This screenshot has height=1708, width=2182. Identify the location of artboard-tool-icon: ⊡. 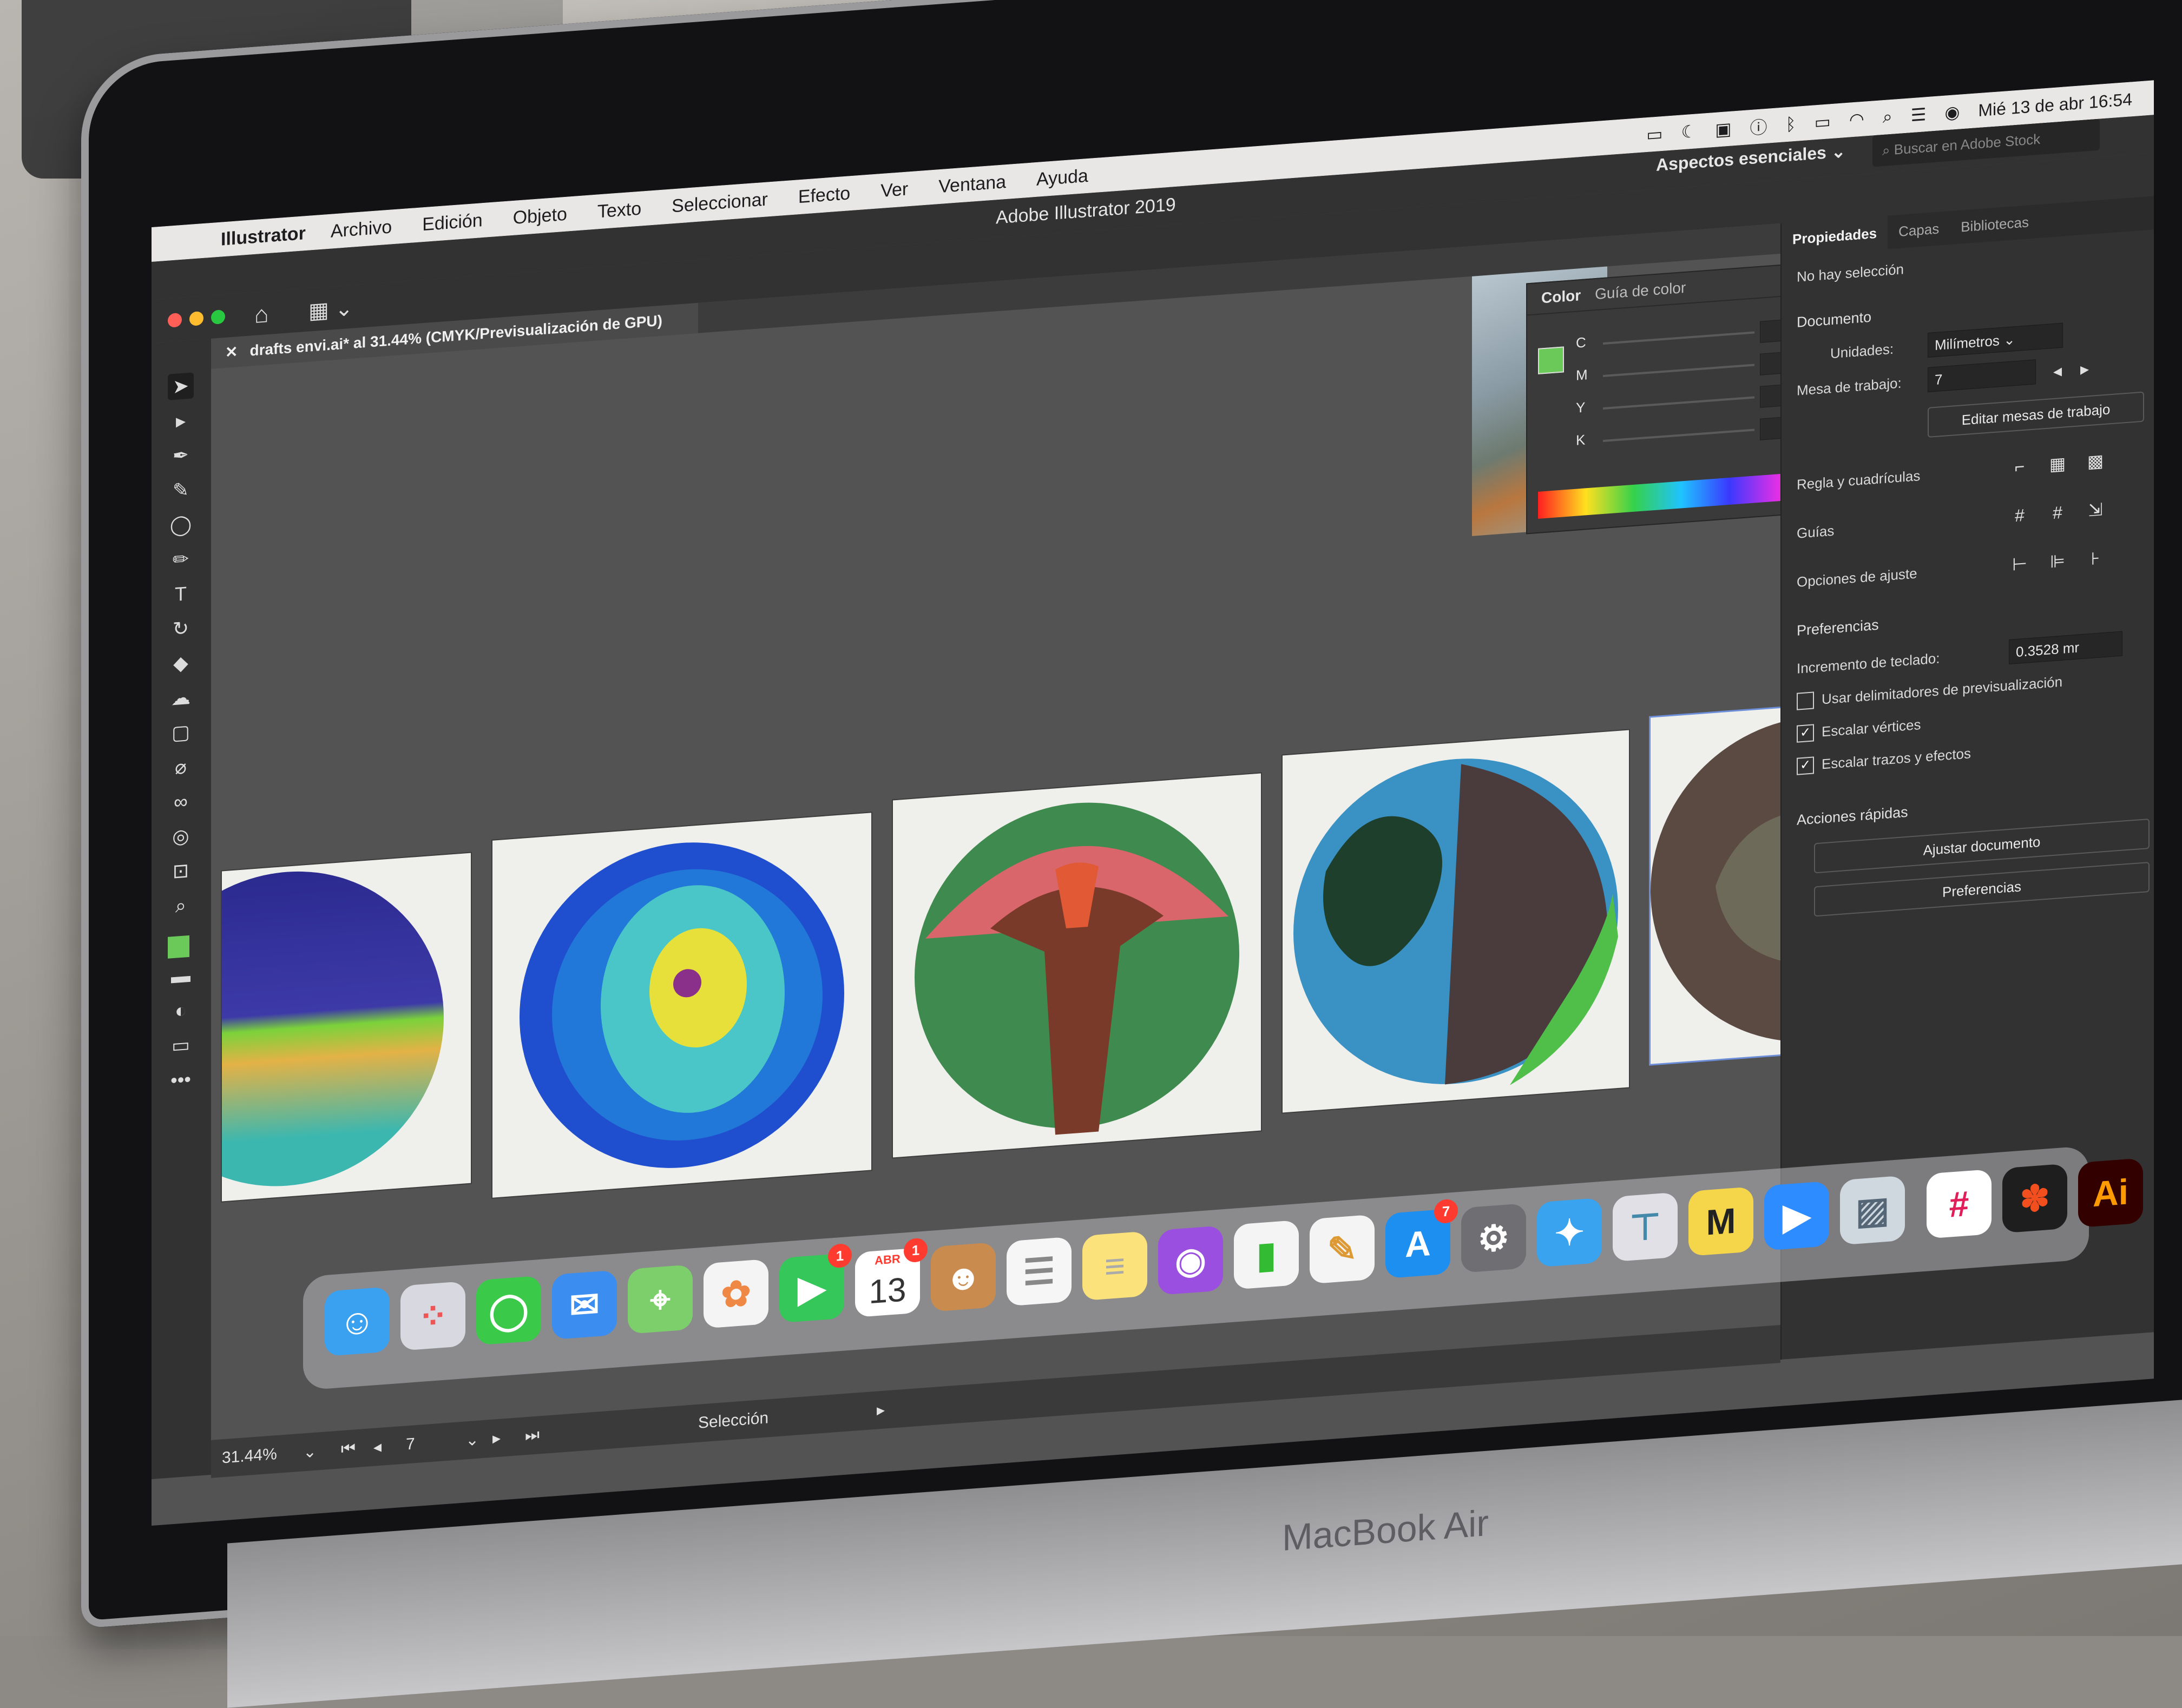
(181, 871).